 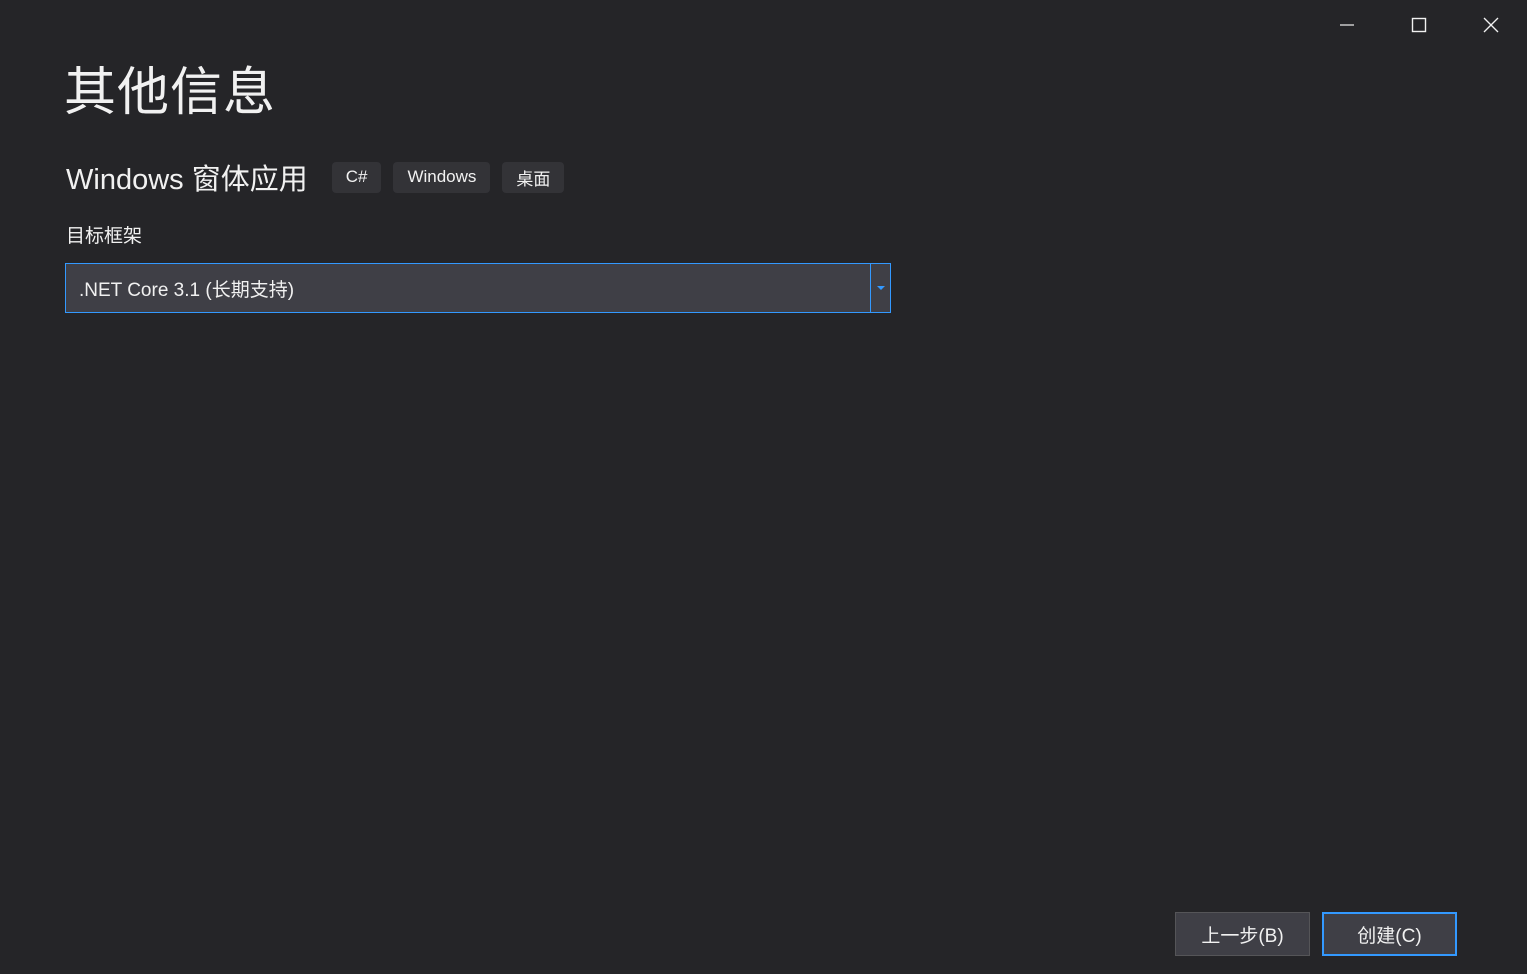 I want to click on minimize-icon, so click(x=1347, y=25).